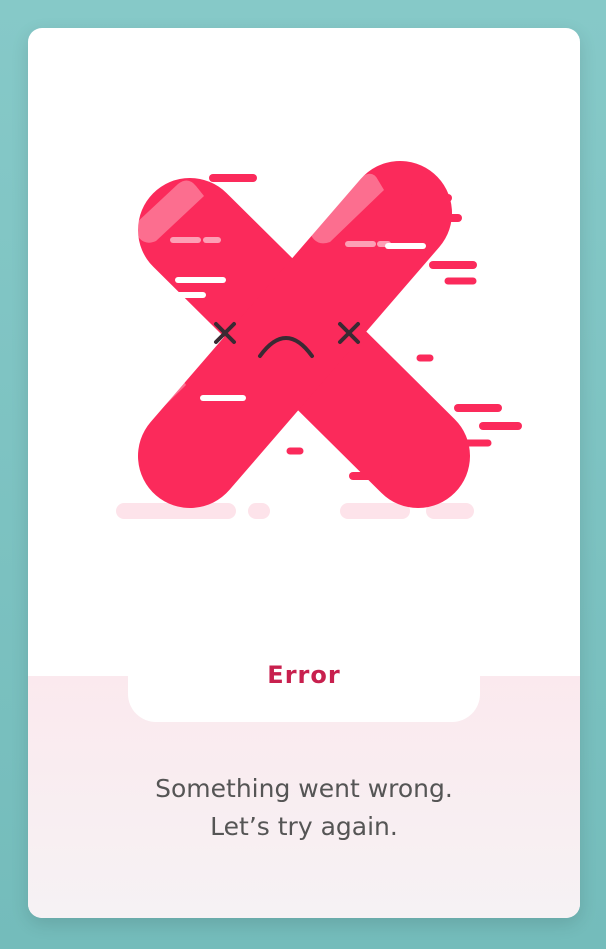  Describe the element at coordinates (304, 675) in the screenshot. I see `error-title: Error` at that location.